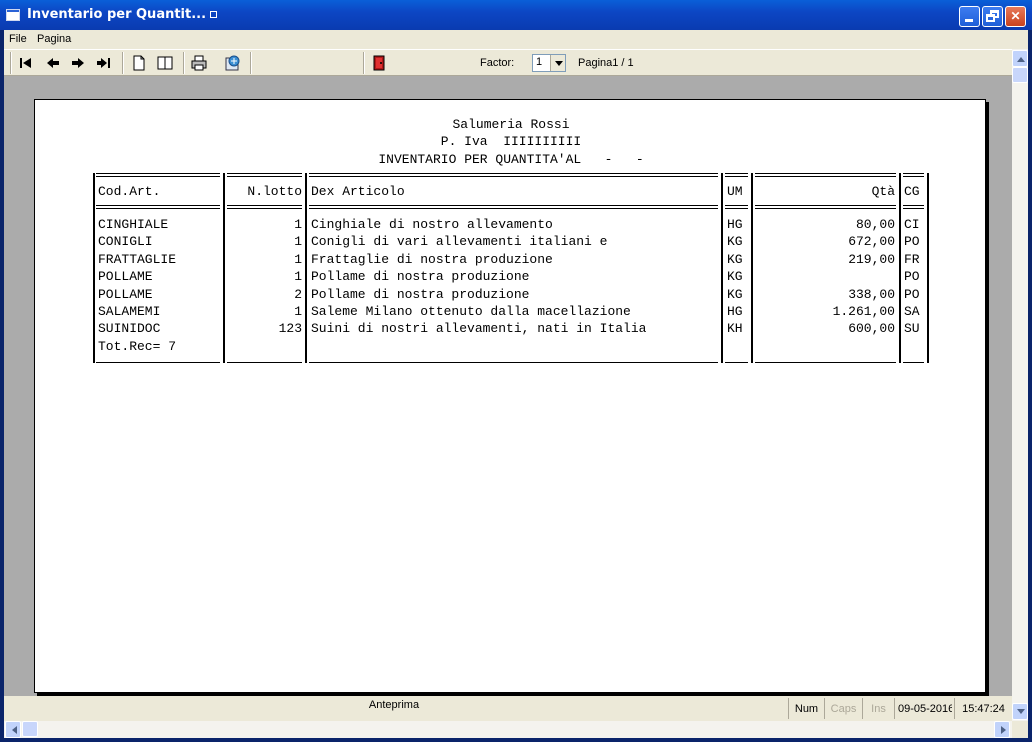  I want to click on header-cod: Cod.Art., so click(129, 191).